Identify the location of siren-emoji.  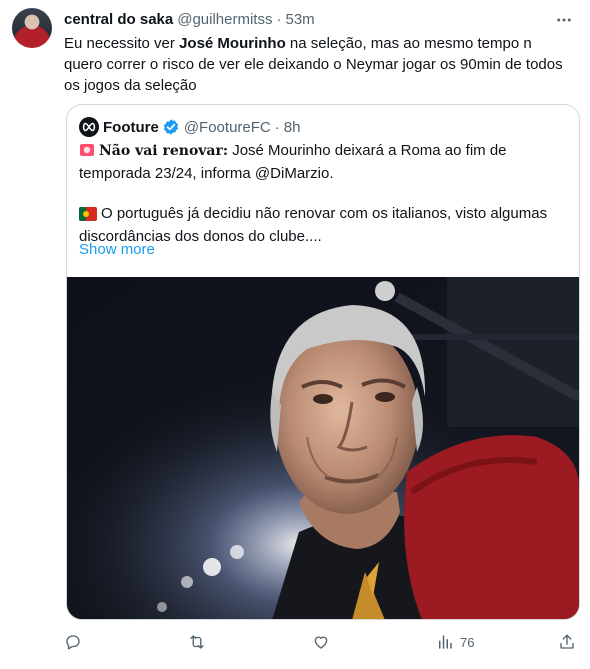
(87, 153).